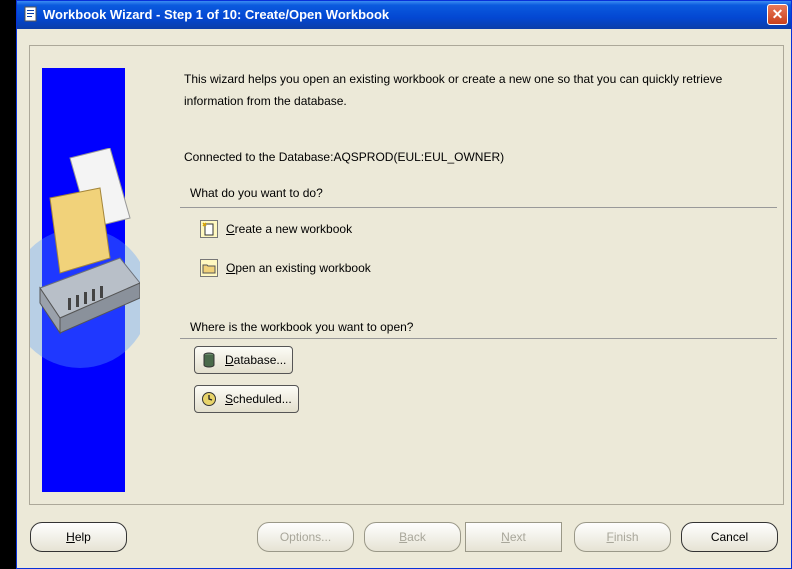 This screenshot has width=792, height=569. I want to click on clock-icon, so click(209, 399).